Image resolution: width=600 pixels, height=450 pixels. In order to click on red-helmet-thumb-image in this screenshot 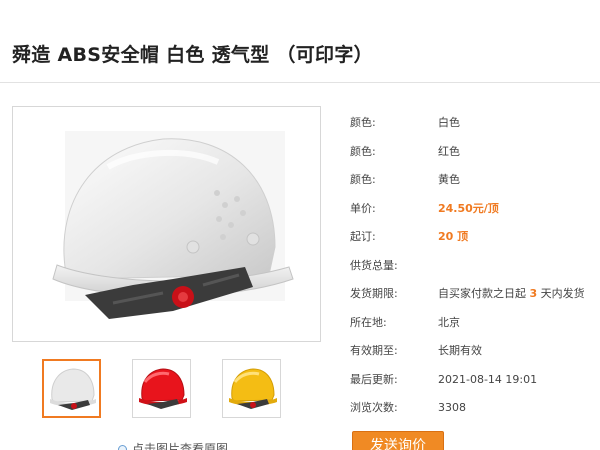, I will do `click(161, 388)`.